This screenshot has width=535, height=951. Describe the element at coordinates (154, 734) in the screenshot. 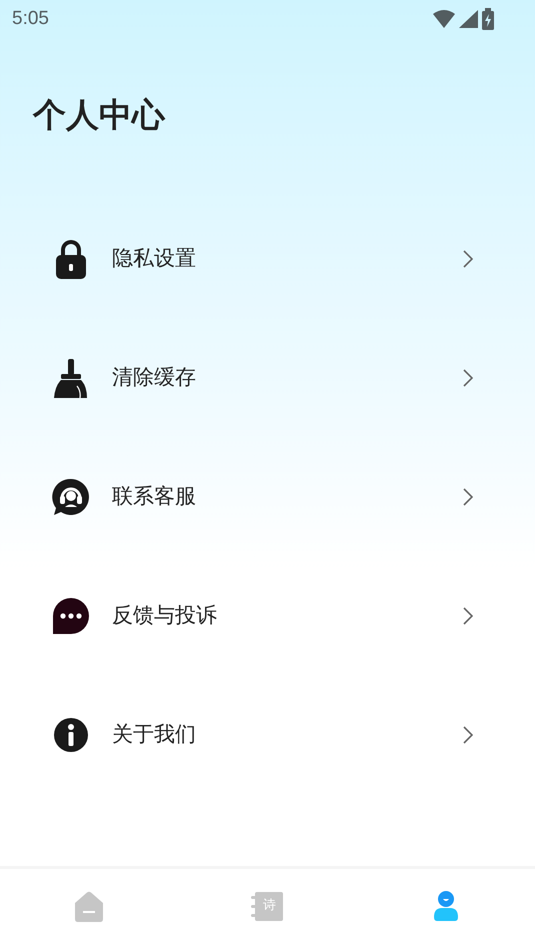

I see `menu-label: 关于我们` at that location.